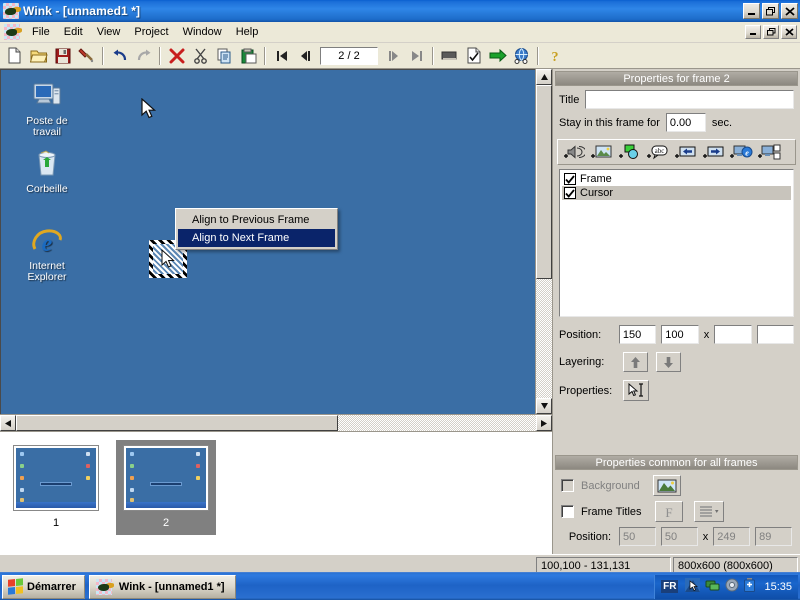 Image resolution: width=800 pixels, height=600 pixels. I want to click on desktop-icon-internet-explorer: e Internet Explorer, so click(47, 254).